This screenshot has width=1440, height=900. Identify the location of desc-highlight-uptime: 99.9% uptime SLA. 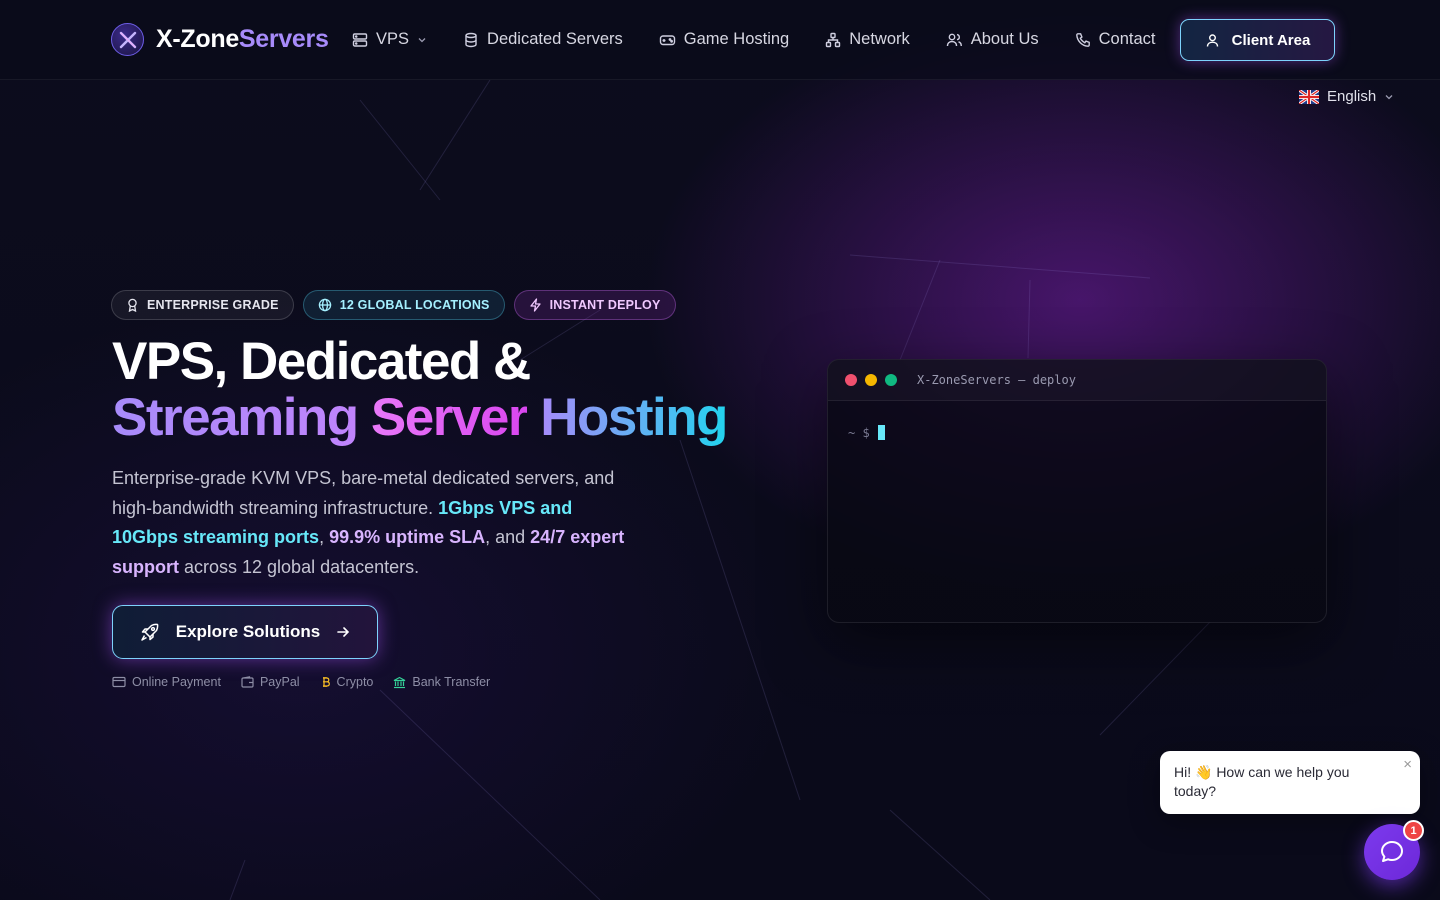
(407, 537).